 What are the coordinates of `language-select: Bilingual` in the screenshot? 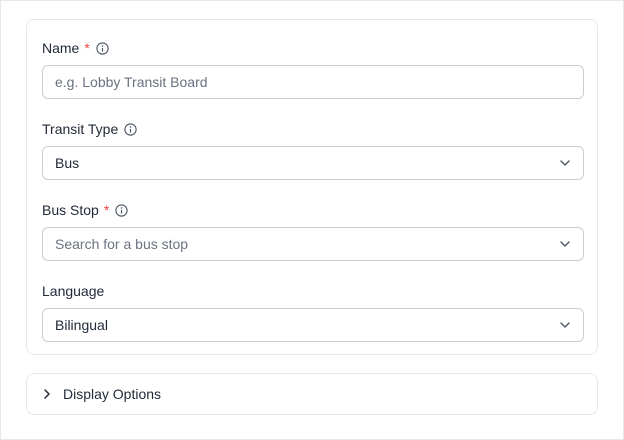 It's located at (313, 325).